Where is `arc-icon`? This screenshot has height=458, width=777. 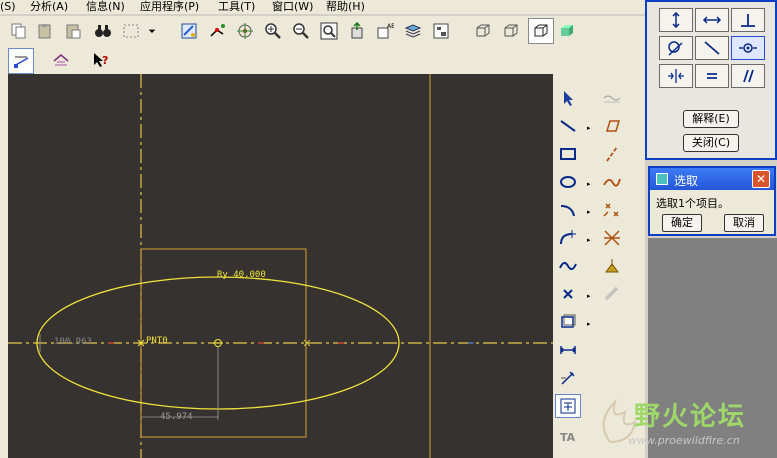
arc-icon is located at coordinates (568, 210).